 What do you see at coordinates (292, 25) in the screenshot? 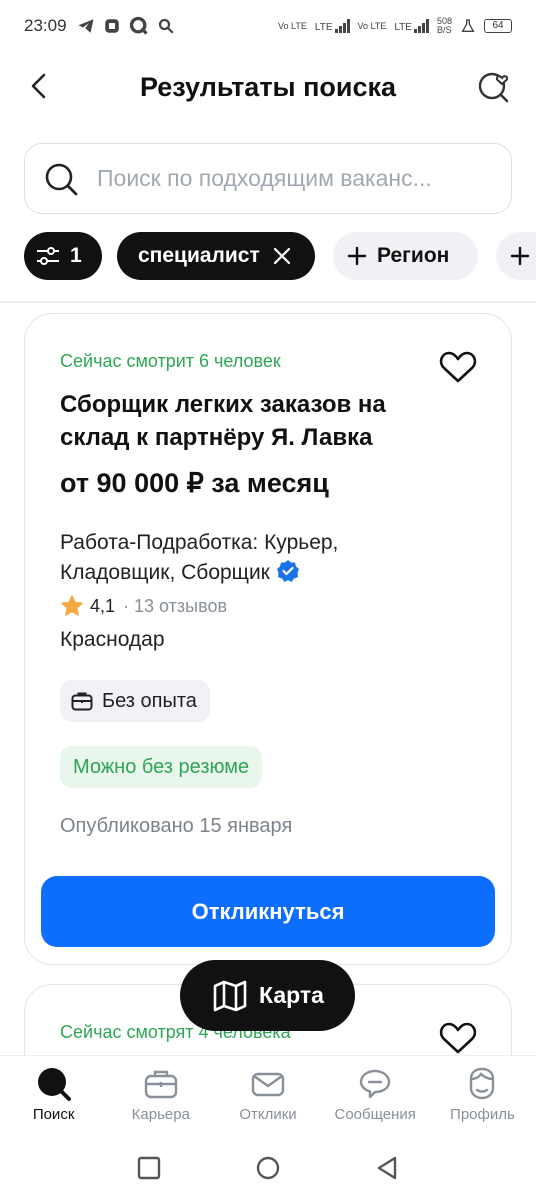
I see `volte-indicator-1: Vo LTE` at bounding box center [292, 25].